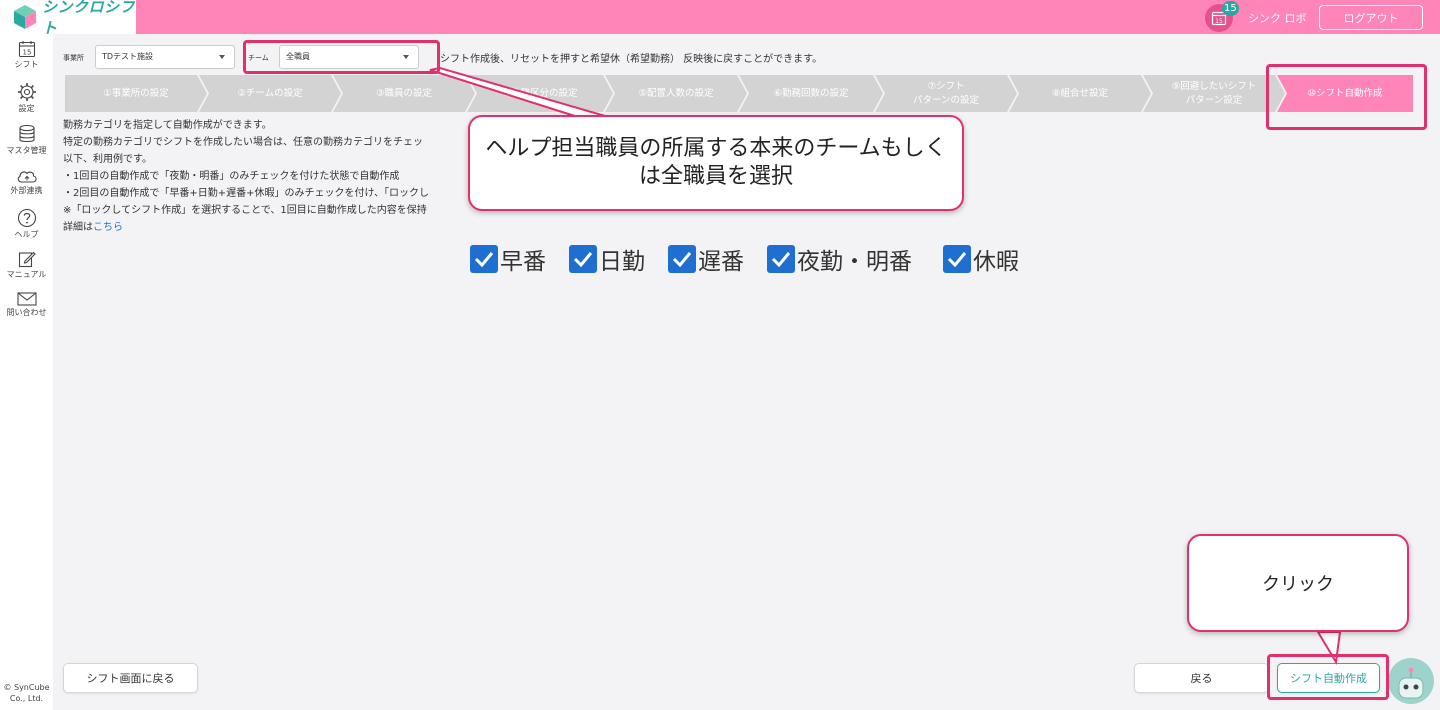 The height and width of the screenshot is (710, 1440). Describe the element at coordinates (1201, 678) in the screenshot. I see `back-button: 戻る` at that location.